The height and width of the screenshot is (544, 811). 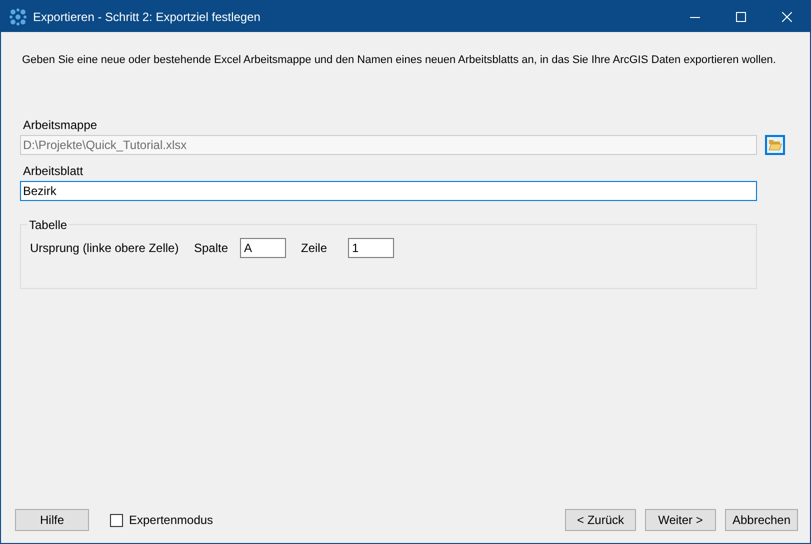 What do you see at coordinates (680, 520) in the screenshot?
I see `wizard-button: Weiter >` at bounding box center [680, 520].